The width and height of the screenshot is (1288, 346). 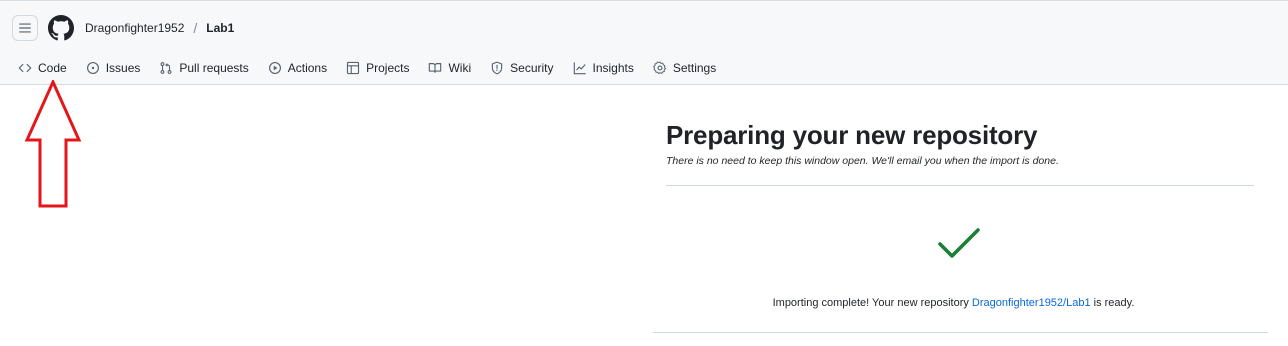 I want to click on tab-settings: Settings, so click(x=684, y=68).